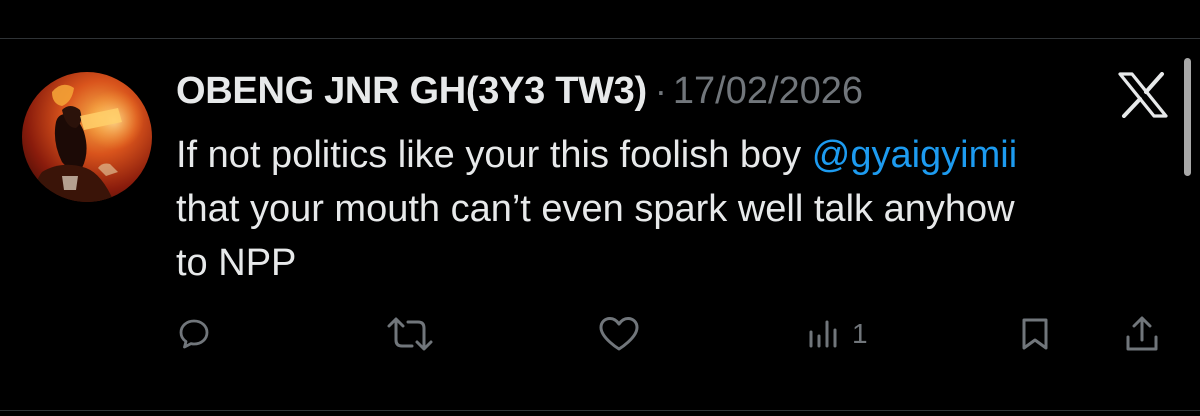 Image resolution: width=1200 pixels, height=416 pixels. Describe the element at coordinates (236, 263) in the screenshot. I see `post-text-line-3: to NPP` at that location.